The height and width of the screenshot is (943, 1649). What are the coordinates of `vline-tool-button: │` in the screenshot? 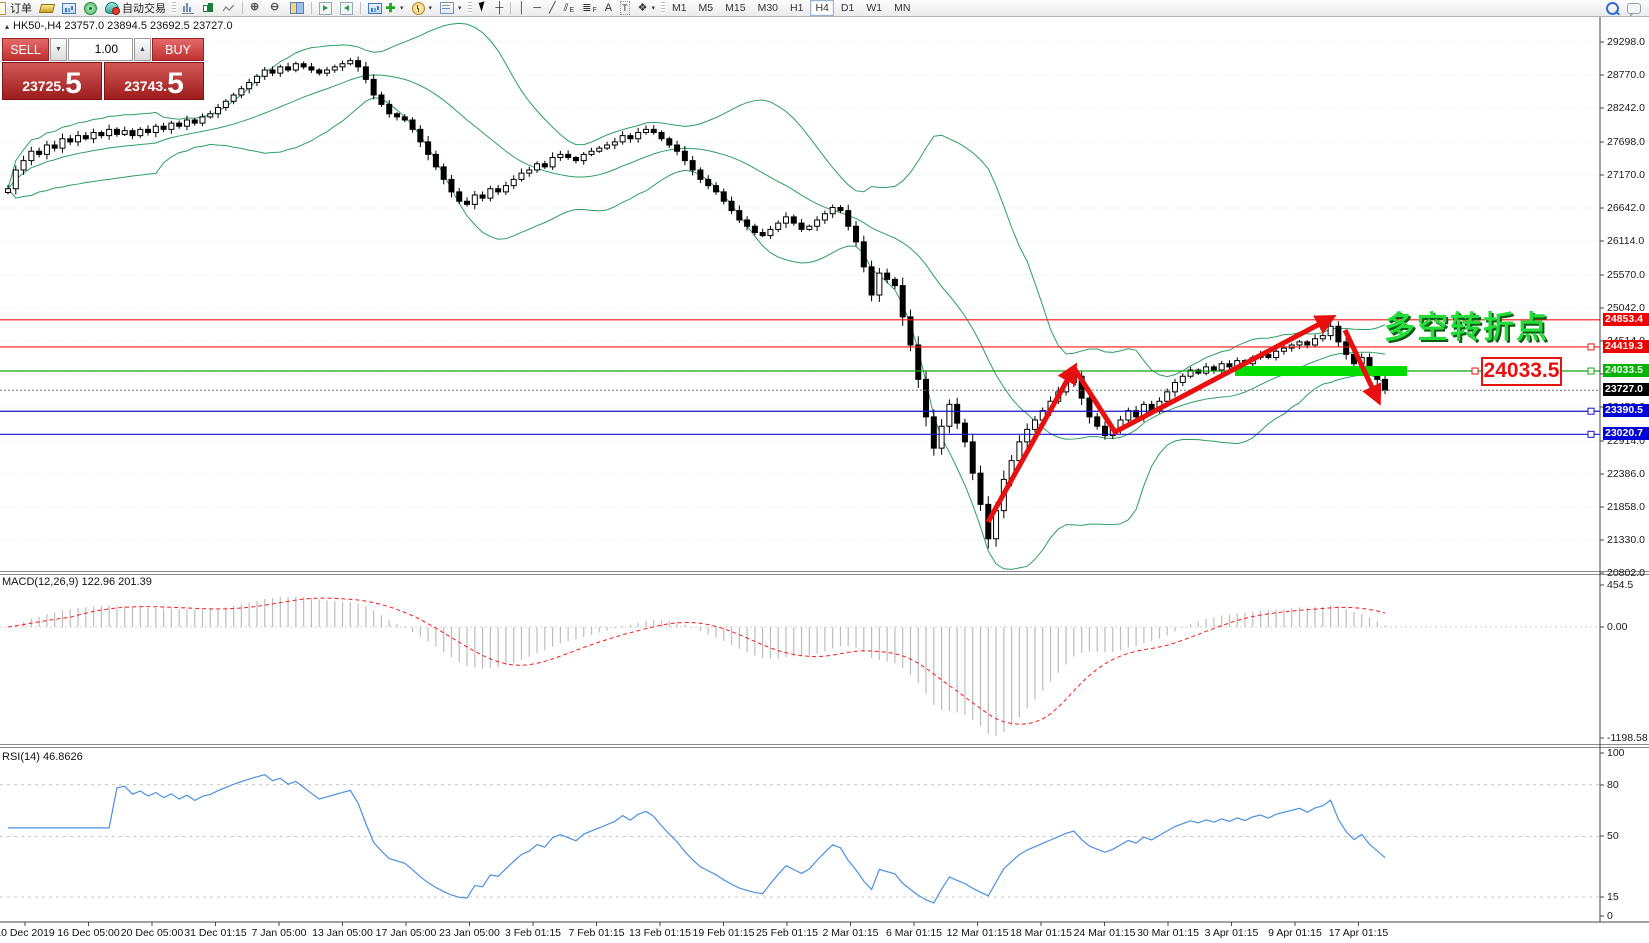 It's located at (521, 8).